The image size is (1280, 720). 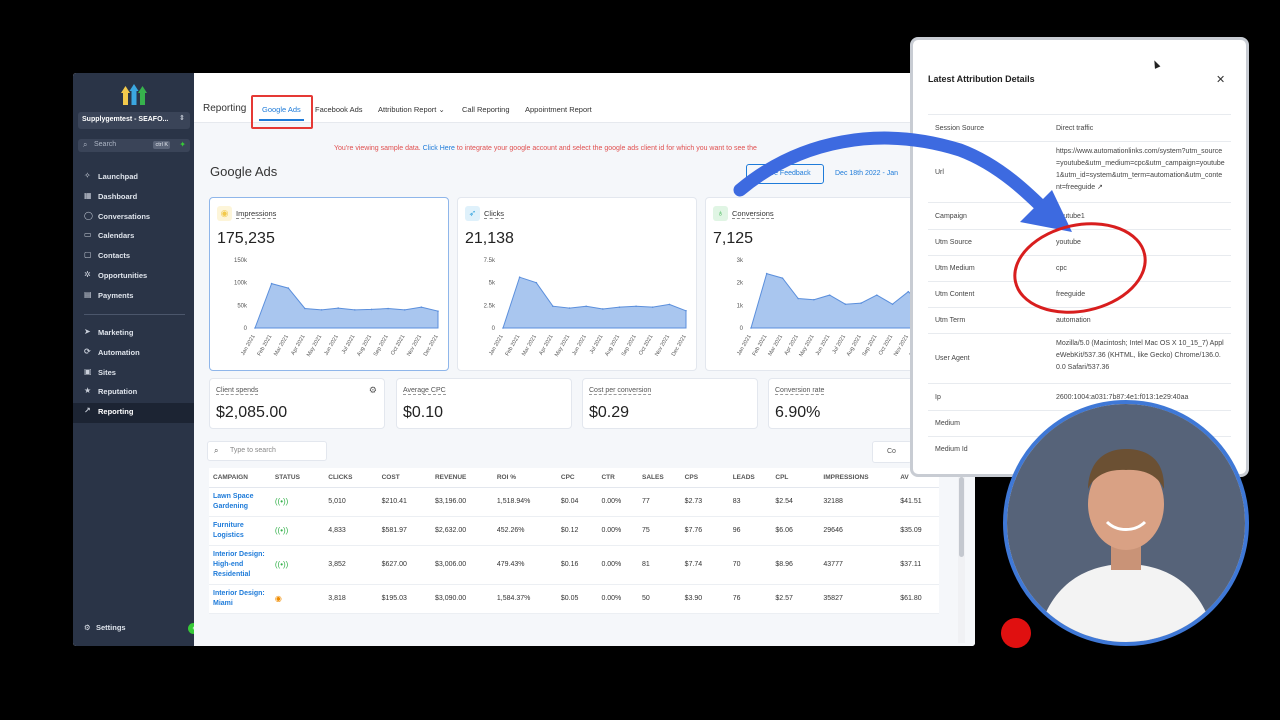 I want to click on sidebar-item-label: Sites, so click(x=107, y=372).